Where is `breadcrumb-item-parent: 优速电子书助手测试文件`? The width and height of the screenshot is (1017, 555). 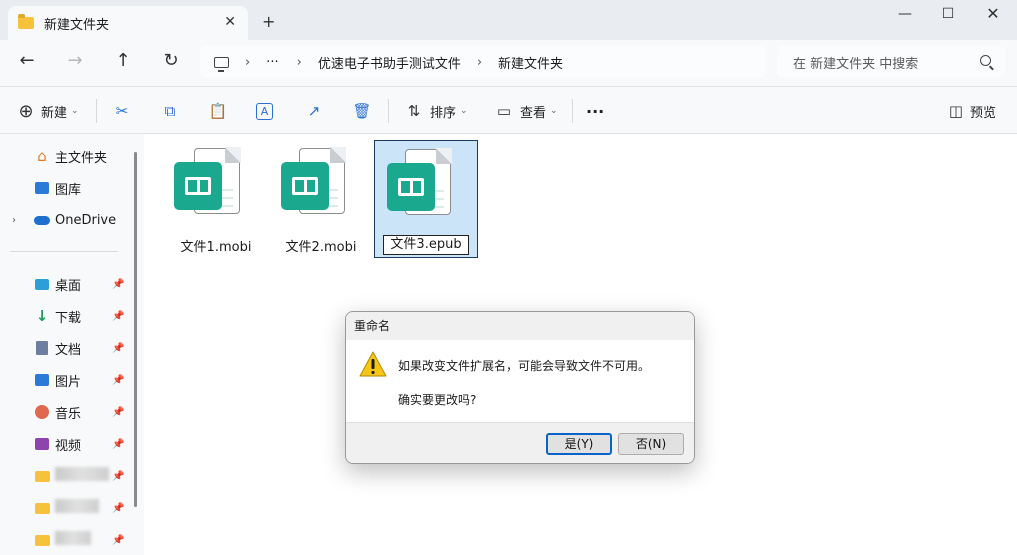 breadcrumb-item-parent: 优速电子书助手测试文件 is located at coordinates (389, 62).